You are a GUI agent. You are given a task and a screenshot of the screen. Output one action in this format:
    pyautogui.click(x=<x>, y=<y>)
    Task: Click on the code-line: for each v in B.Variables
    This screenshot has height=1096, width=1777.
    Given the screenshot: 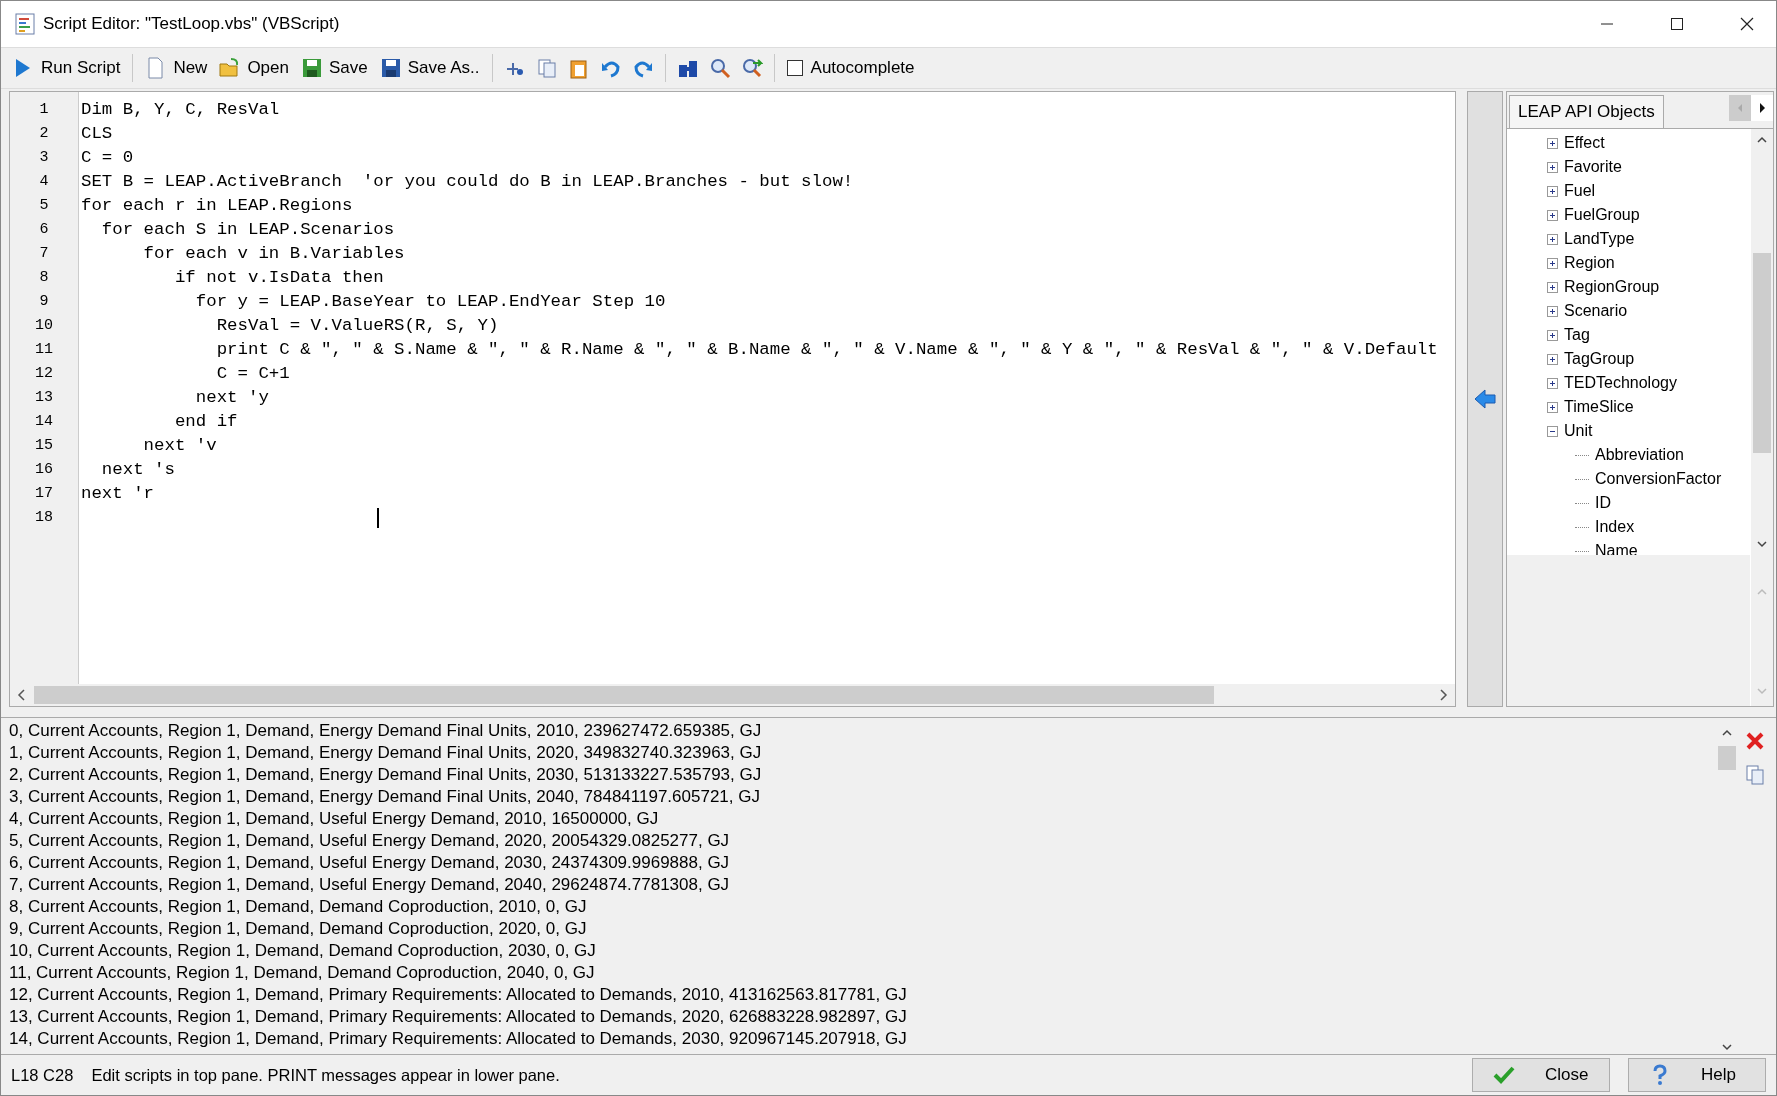 What is the action you would take?
    pyautogui.click(x=273, y=253)
    